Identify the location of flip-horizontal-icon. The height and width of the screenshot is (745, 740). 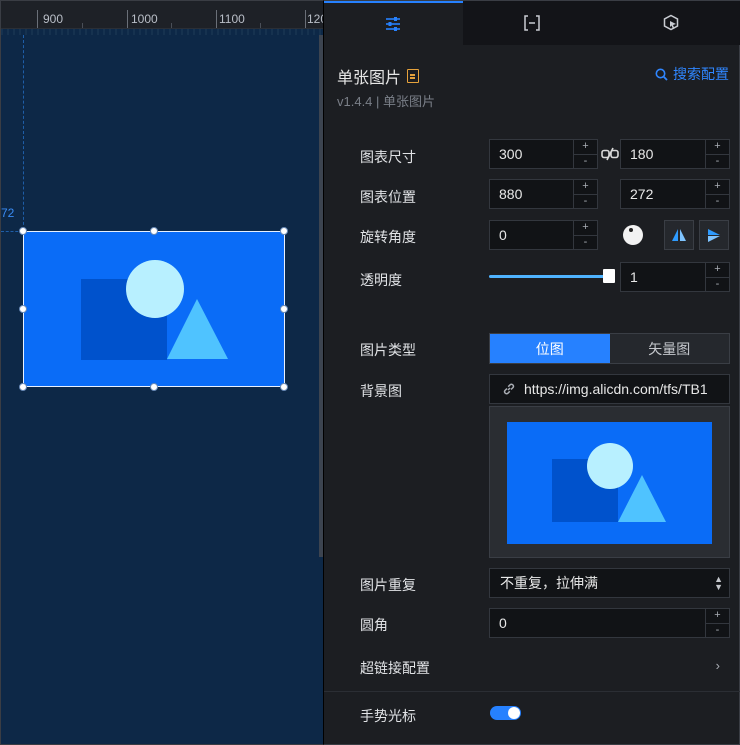
(679, 235).